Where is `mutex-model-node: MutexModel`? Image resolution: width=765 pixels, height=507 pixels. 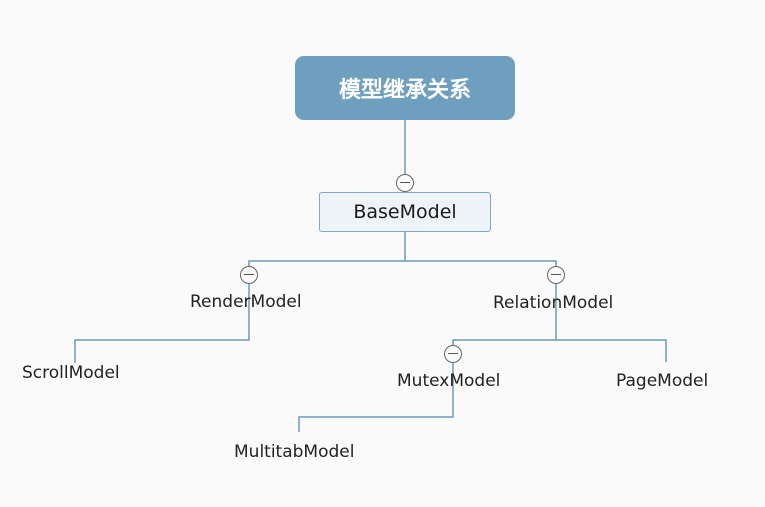
mutex-model-node: MutexModel is located at coordinates (448, 381).